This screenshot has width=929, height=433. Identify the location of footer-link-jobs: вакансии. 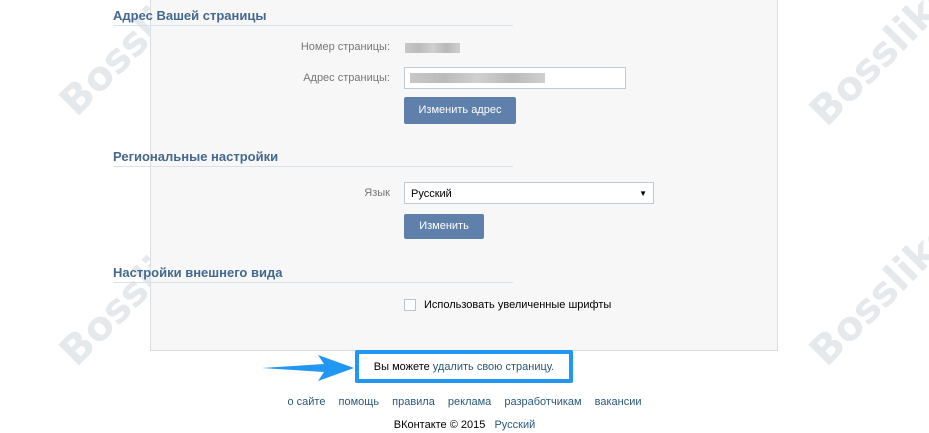
(618, 402).